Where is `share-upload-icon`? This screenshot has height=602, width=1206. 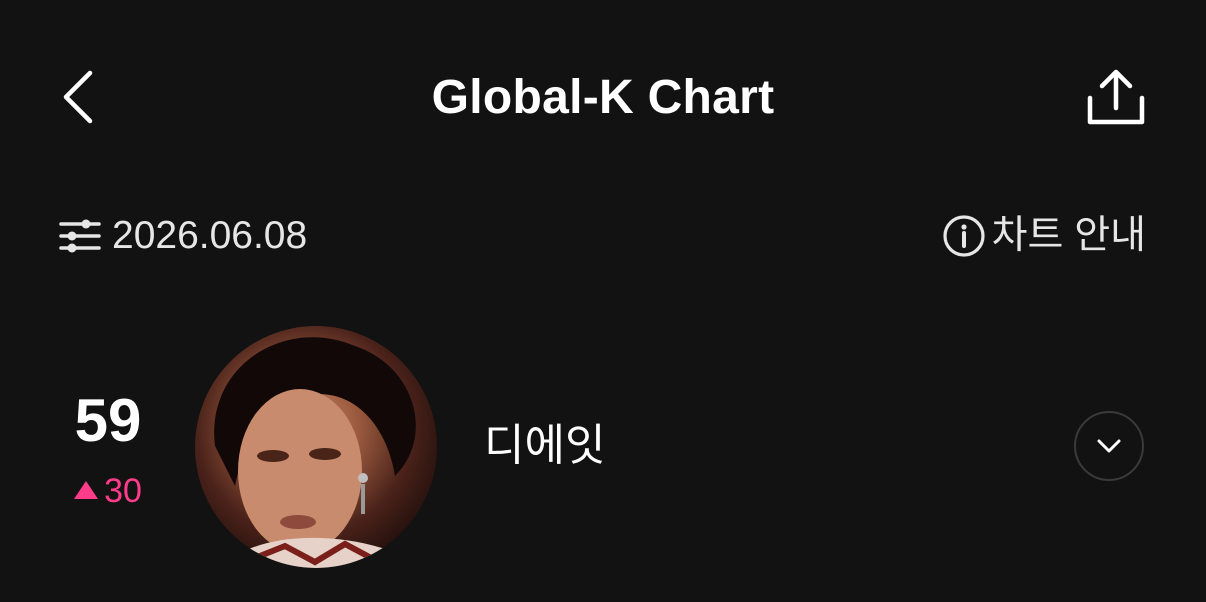 share-upload-icon is located at coordinates (1116, 97).